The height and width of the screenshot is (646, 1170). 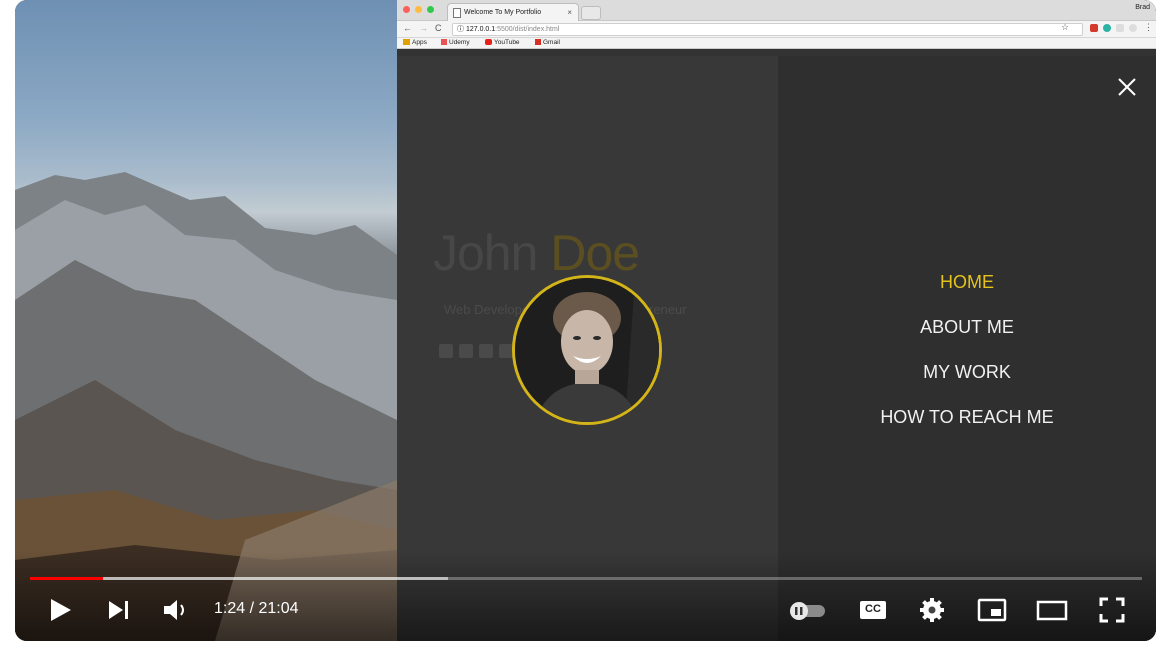 What do you see at coordinates (488, 42) in the screenshot?
I see `youtube-icon` at bounding box center [488, 42].